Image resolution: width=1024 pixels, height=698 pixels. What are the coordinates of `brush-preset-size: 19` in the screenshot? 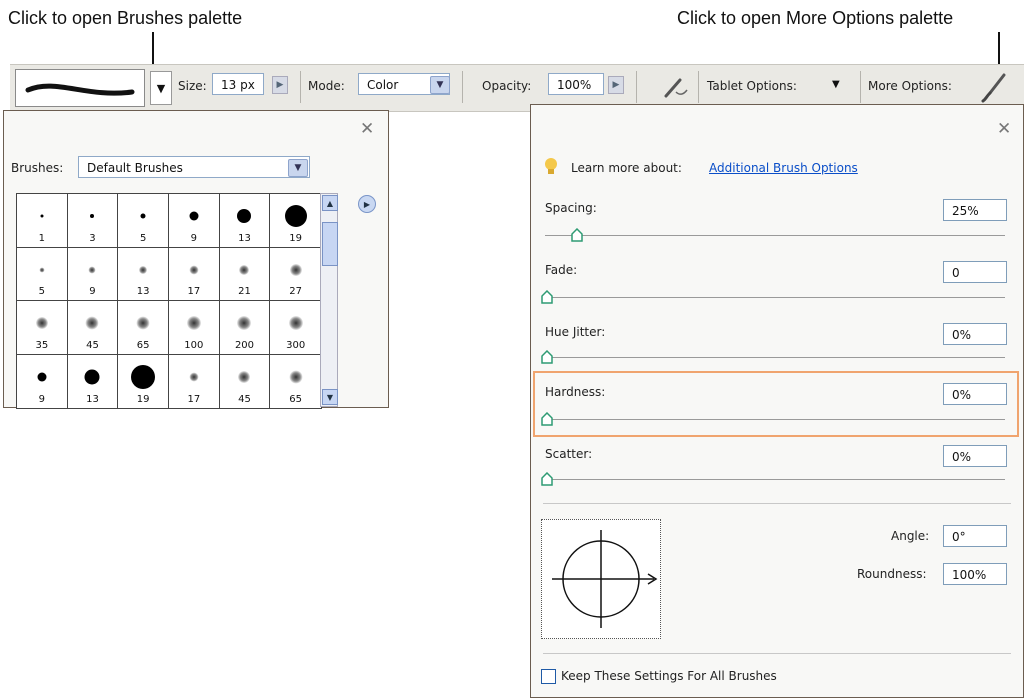 It's located at (143, 399).